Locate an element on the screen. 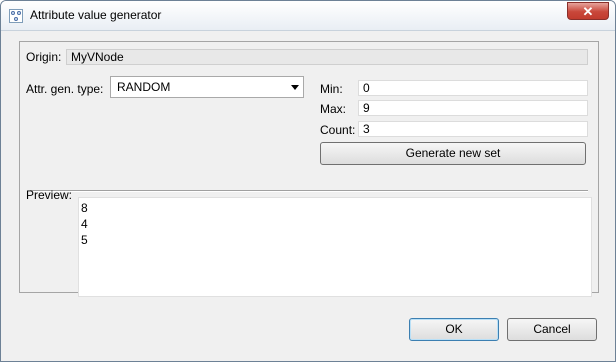 Image resolution: width=616 pixels, height=362 pixels. close-button: ✕ is located at coordinates (588, 11).